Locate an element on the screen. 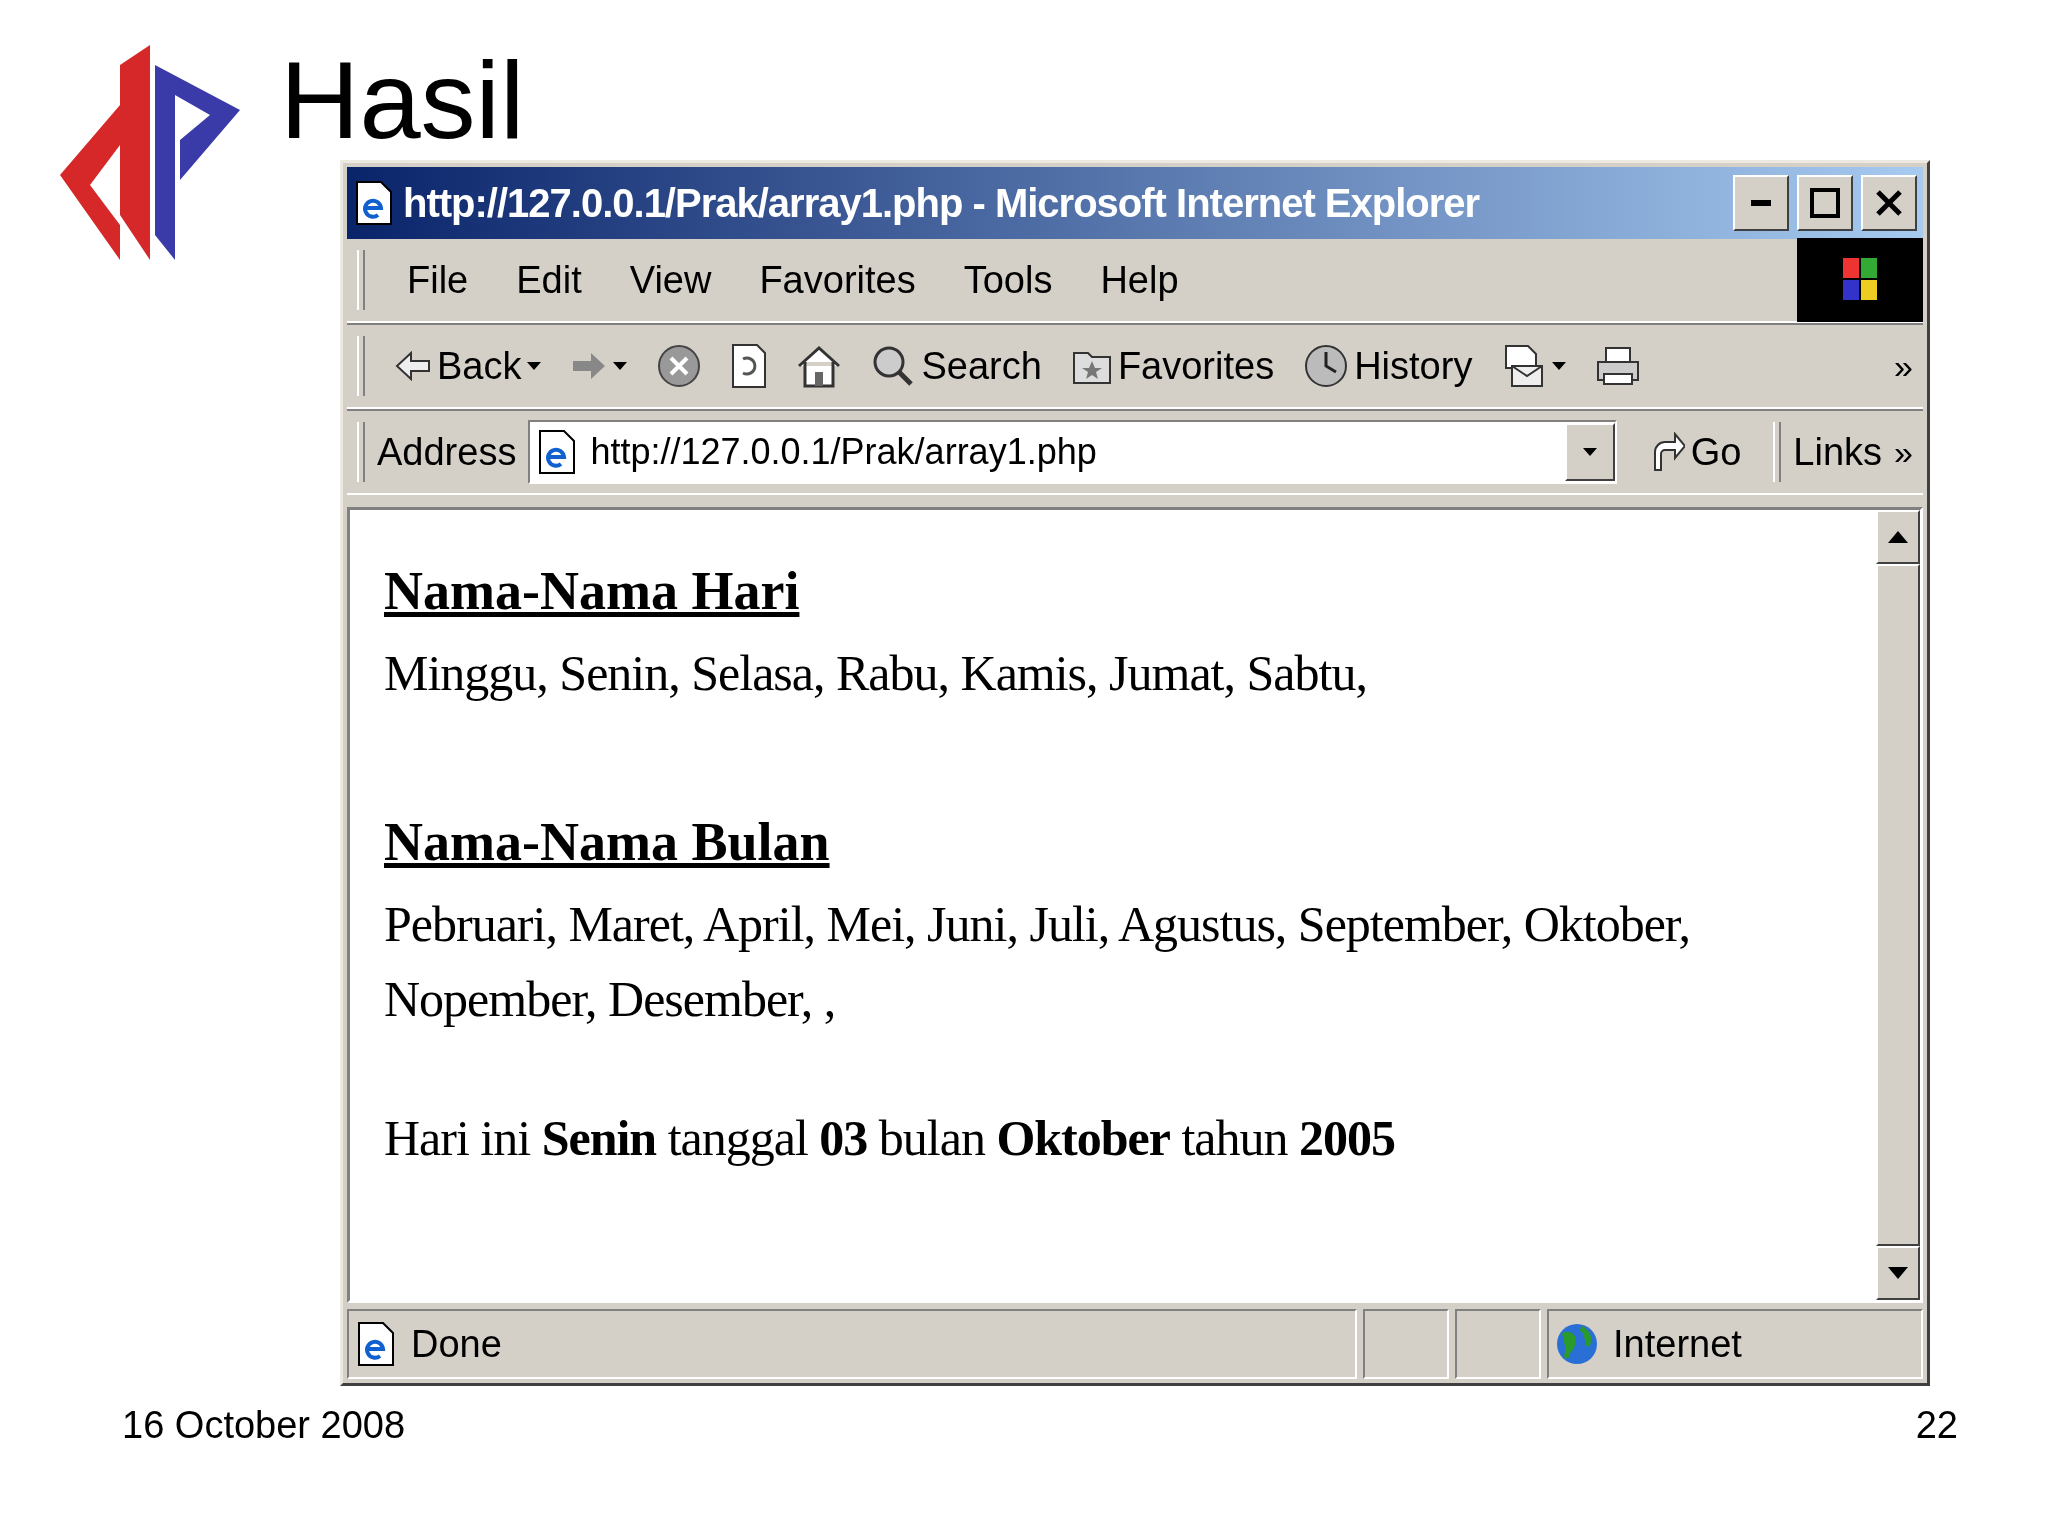  history-button: History is located at coordinates (1388, 366).